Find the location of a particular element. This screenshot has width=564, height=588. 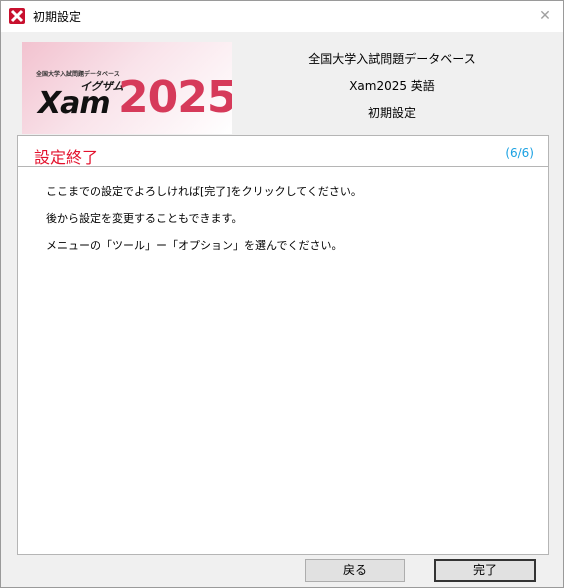

header-line-database: 全国大学入試問題データベース is located at coordinates (392, 59).